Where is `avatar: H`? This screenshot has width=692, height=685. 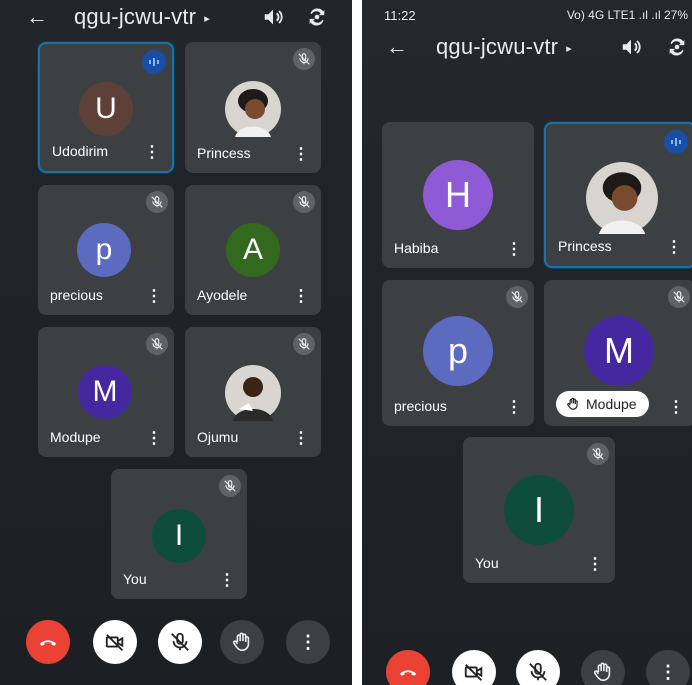 avatar: H is located at coordinates (458, 195).